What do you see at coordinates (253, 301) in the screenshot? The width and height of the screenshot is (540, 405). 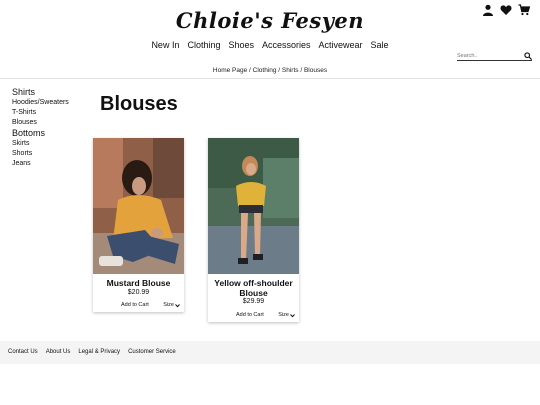 I see `product-price: $29.99` at bounding box center [253, 301].